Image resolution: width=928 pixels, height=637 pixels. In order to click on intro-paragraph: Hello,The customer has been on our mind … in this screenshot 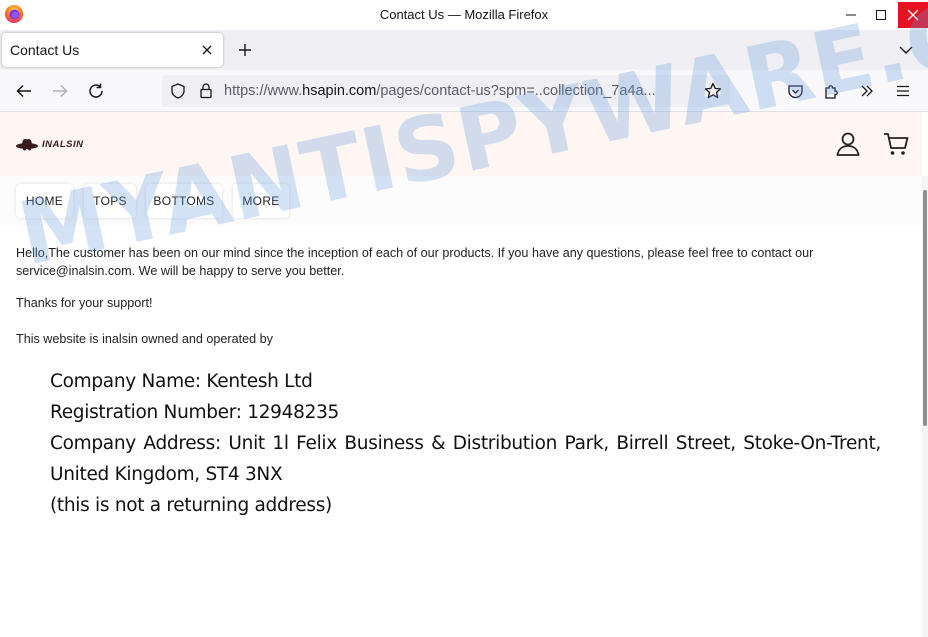, I will do `click(415, 262)`.